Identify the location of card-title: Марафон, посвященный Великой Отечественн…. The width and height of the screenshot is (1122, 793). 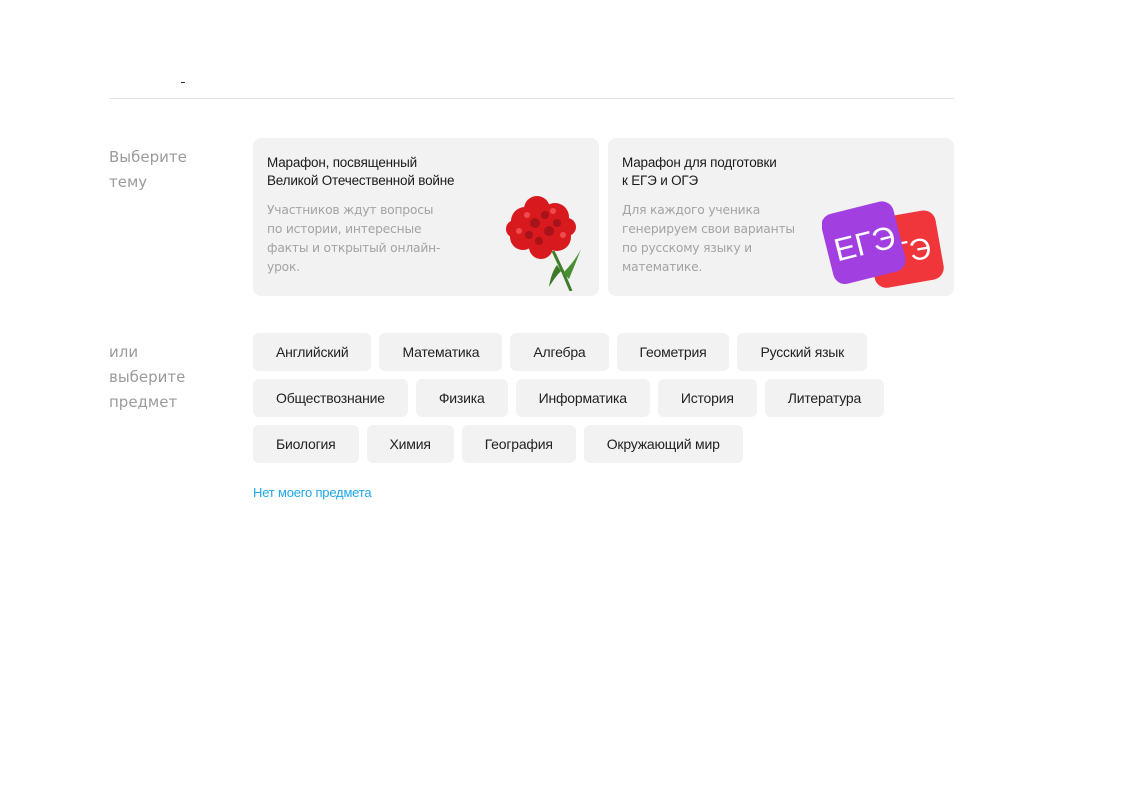
(382, 172).